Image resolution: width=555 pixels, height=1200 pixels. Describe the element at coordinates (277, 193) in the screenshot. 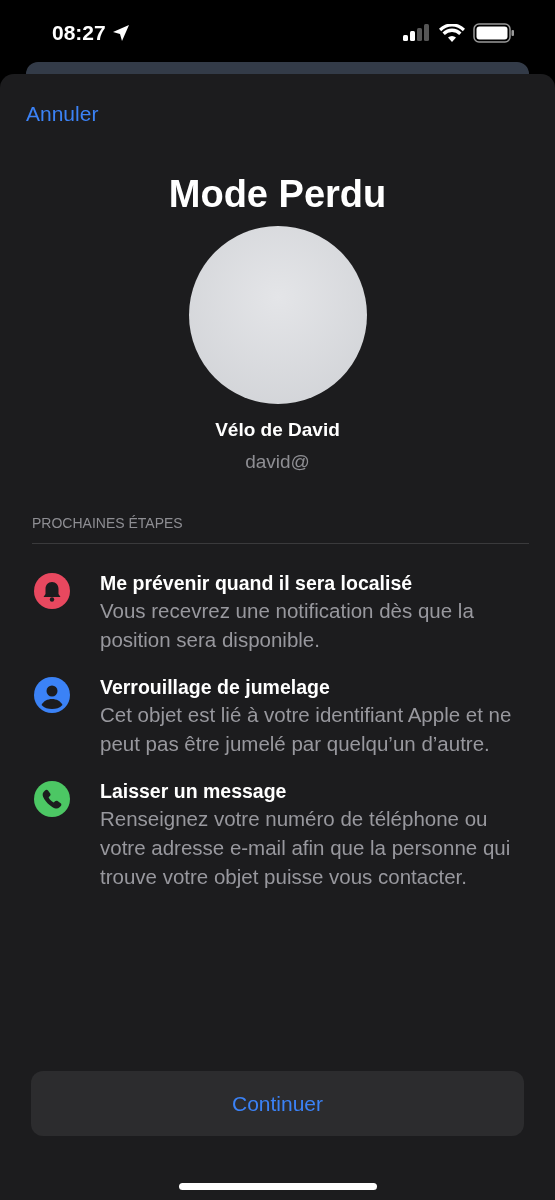

I see `page-title: Mode Perdu` at that location.